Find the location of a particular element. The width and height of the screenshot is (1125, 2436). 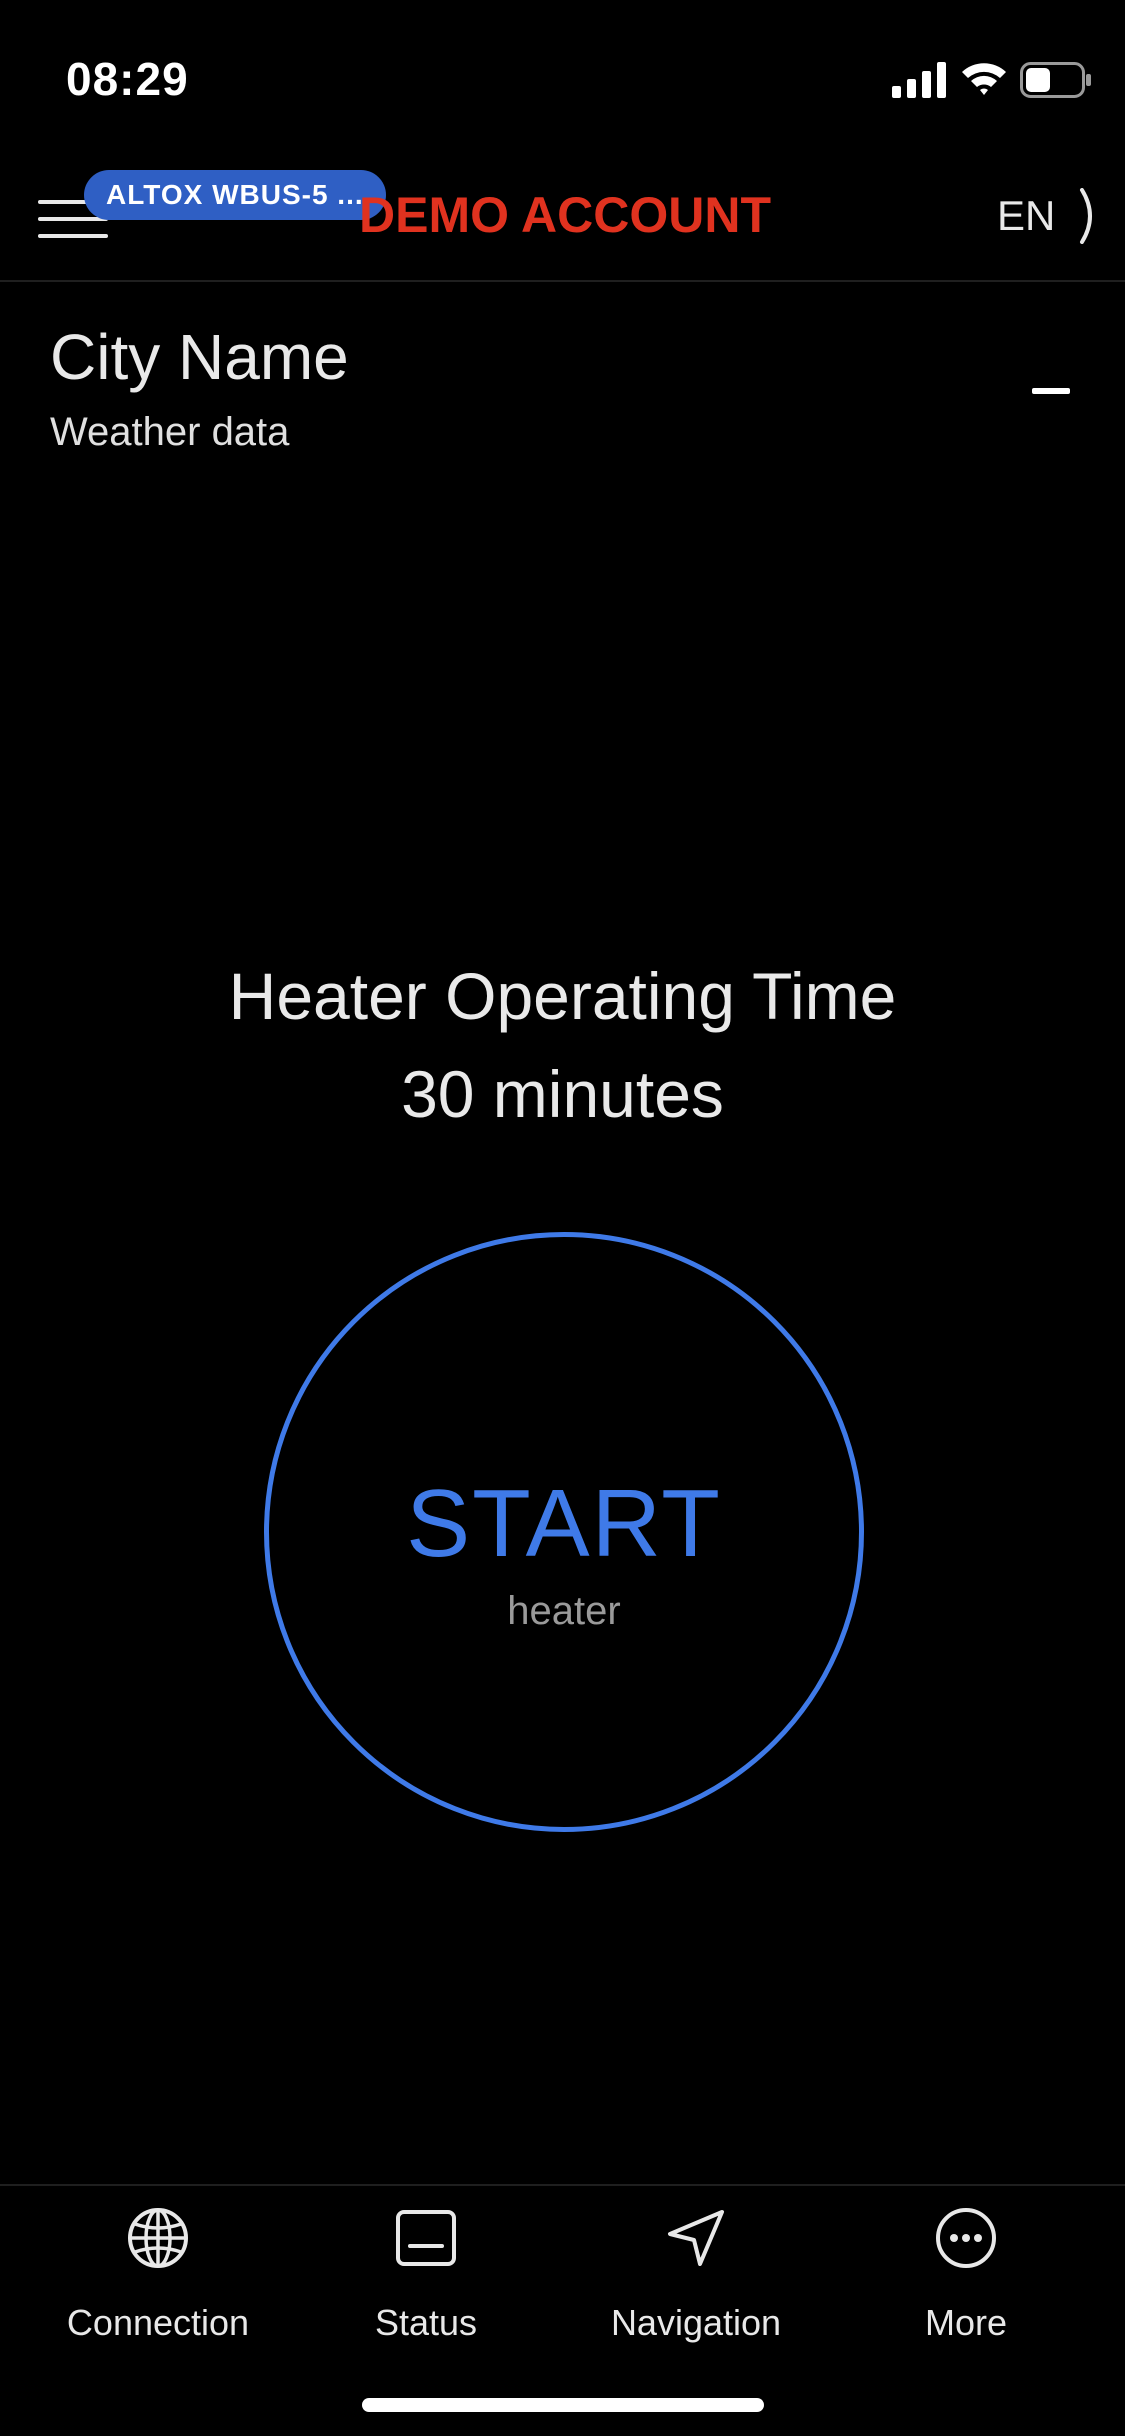

weather-panel: City Name Weather data is located at coordinates (562, 382).